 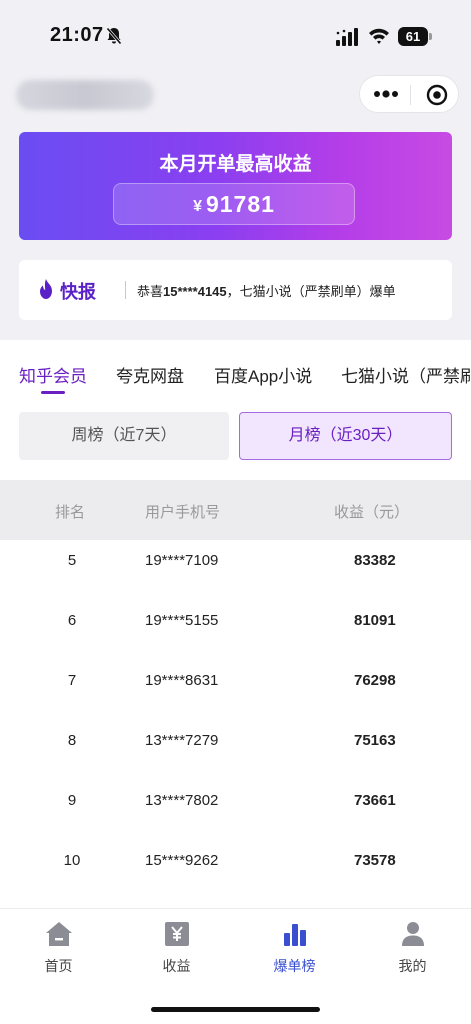 I want to click on capsule-divider, so click(x=410, y=95).